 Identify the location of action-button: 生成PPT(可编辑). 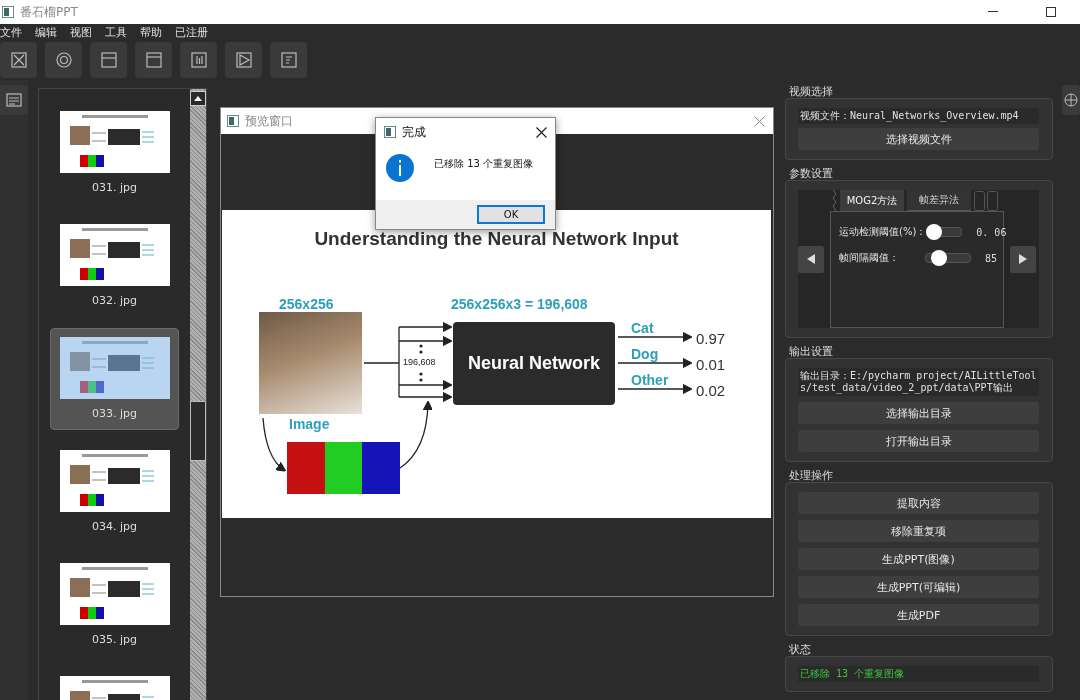
(918, 587).